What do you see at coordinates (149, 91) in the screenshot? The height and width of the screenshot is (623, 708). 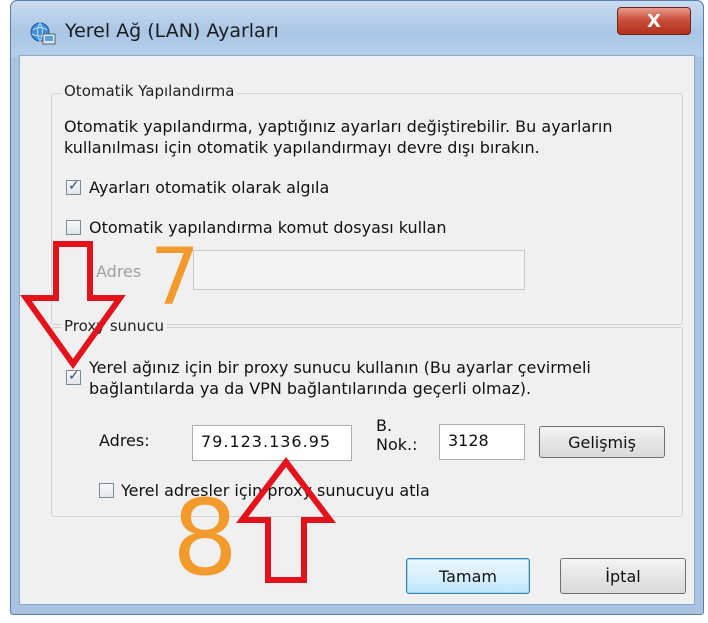 I see `auto-config-legend: Otomatik Yapılandırma` at bounding box center [149, 91].